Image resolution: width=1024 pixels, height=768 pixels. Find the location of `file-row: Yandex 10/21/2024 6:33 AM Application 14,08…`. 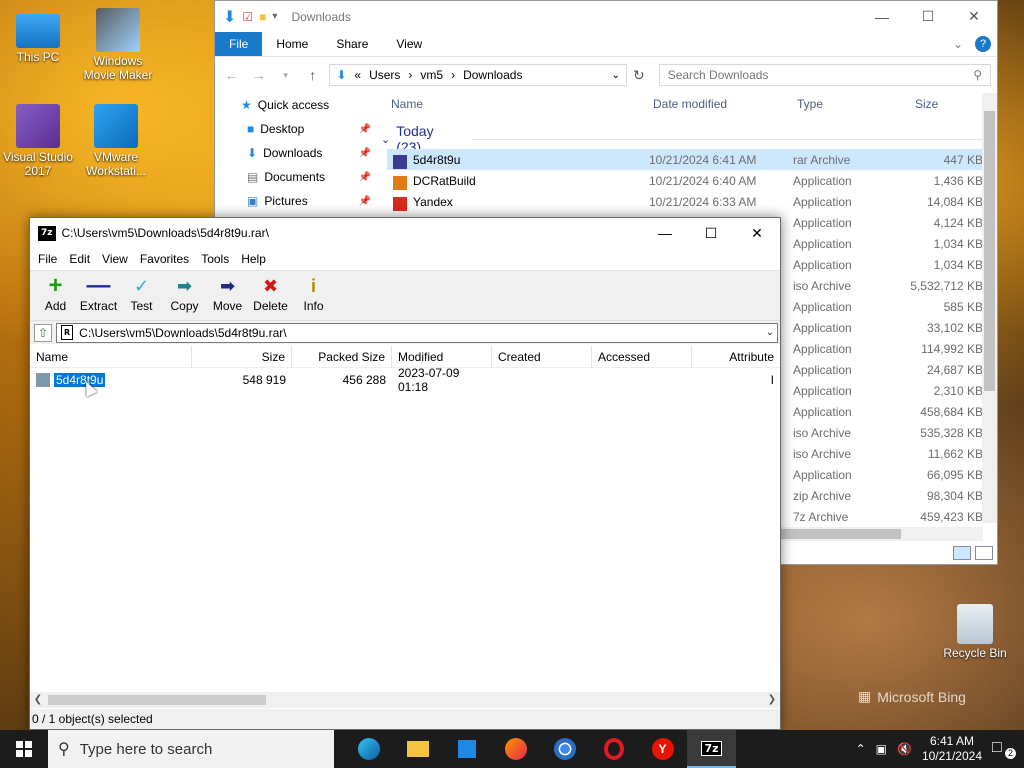

file-row: Yandex 10/21/2024 6:33 AM Application 14,08… is located at coordinates (686, 201).